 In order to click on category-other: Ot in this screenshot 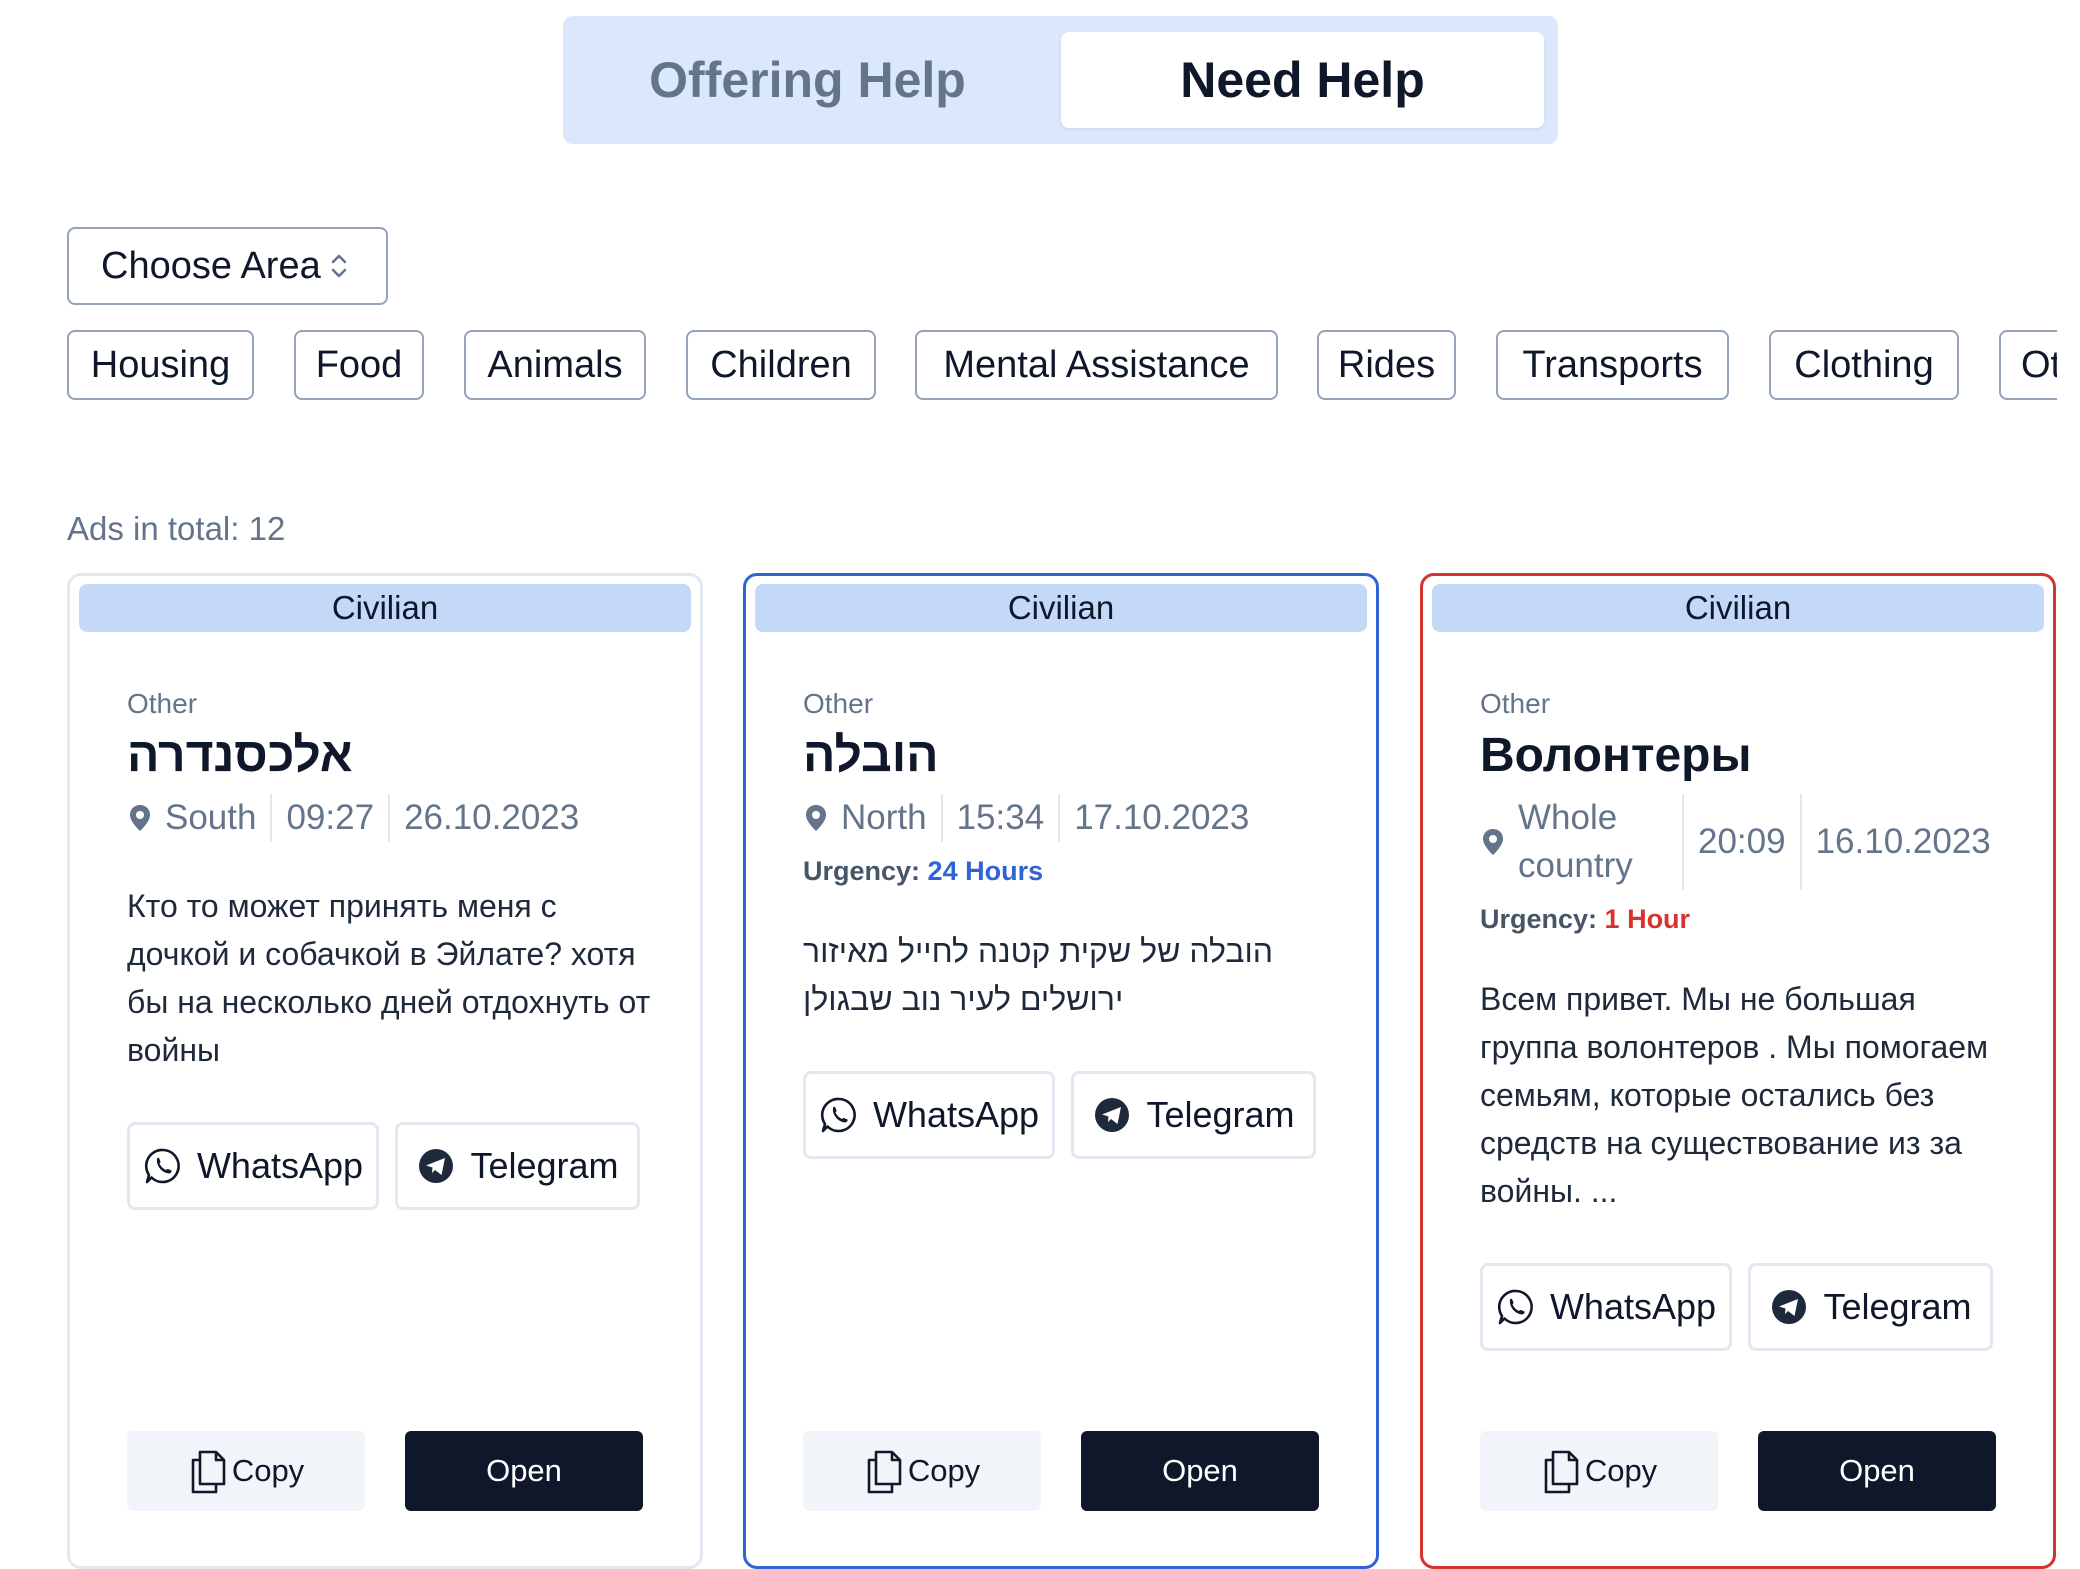, I will do `click(2028, 365)`.